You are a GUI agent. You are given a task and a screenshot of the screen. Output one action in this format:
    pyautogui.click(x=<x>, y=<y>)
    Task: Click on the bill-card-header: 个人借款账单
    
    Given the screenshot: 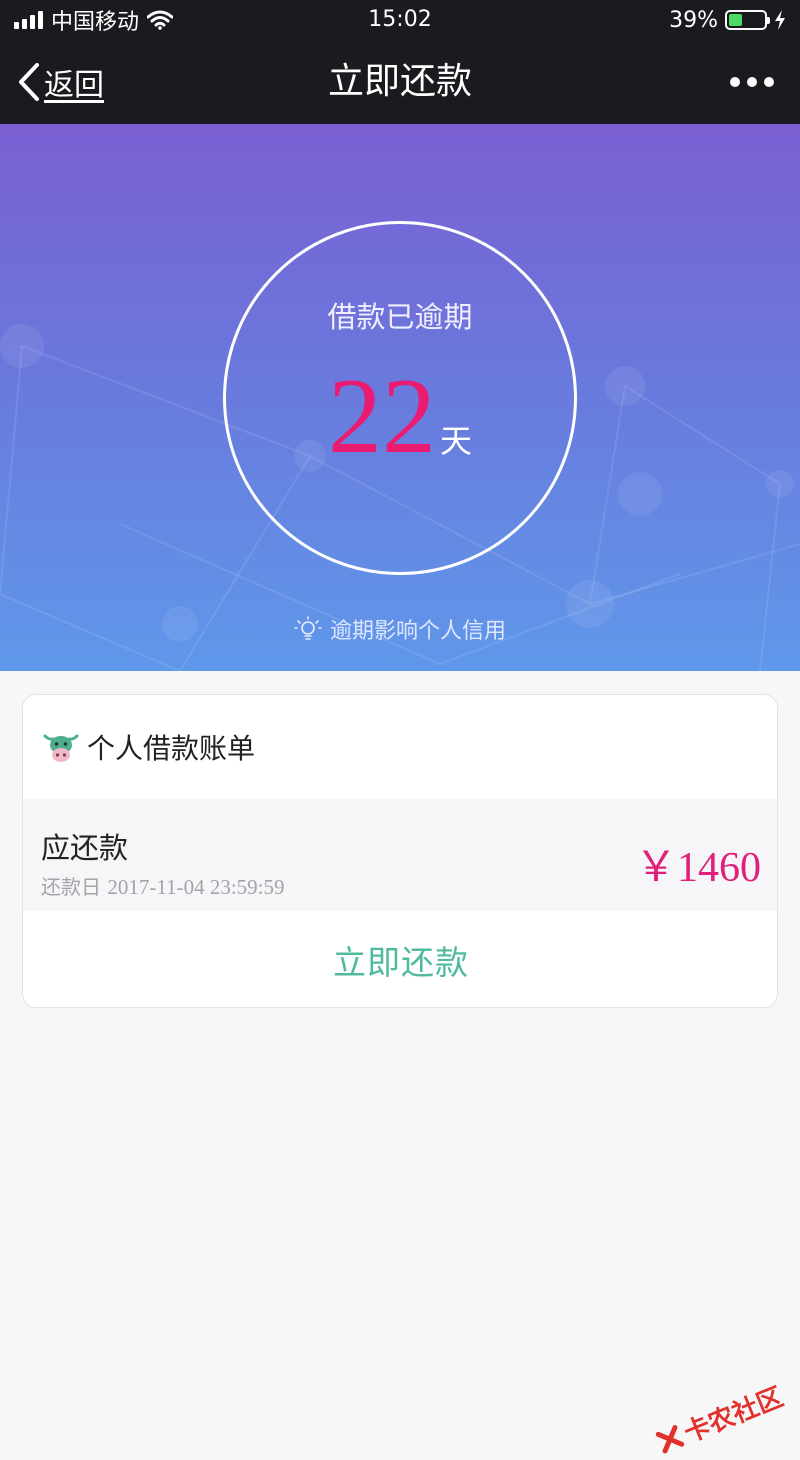 What is the action you would take?
    pyautogui.click(x=149, y=747)
    